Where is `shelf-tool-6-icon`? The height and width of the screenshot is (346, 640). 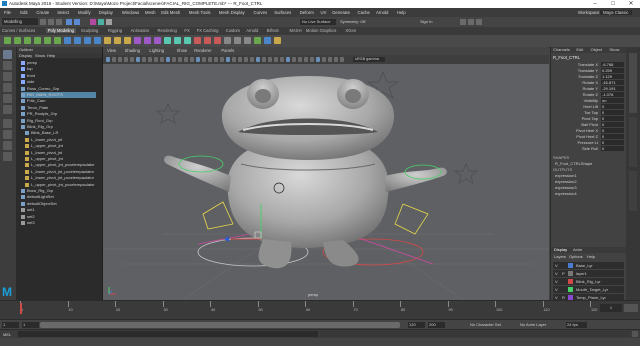 shelf-tool-6-icon is located at coordinates (57, 40).